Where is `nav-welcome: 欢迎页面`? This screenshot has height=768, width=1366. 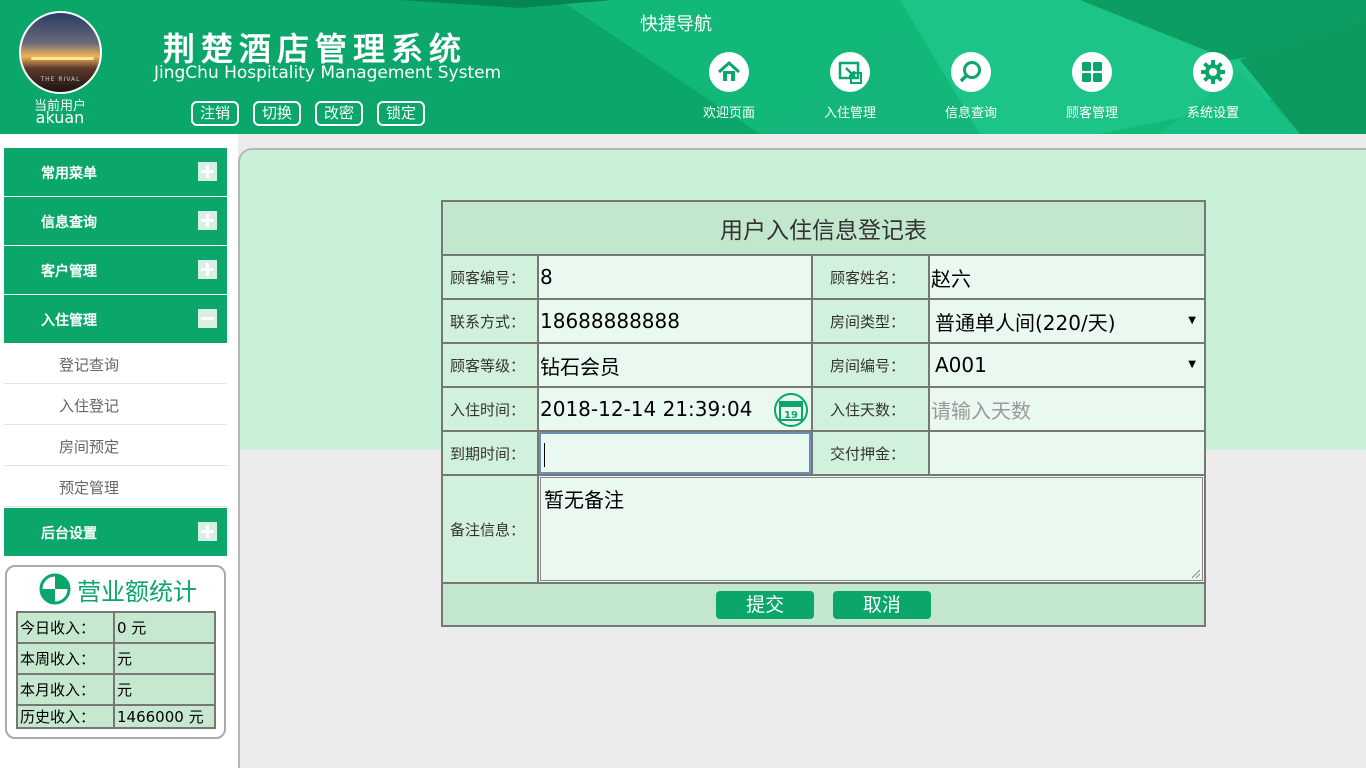
nav-welcome: 欢迎页面 is located at coordinates (729, 86).